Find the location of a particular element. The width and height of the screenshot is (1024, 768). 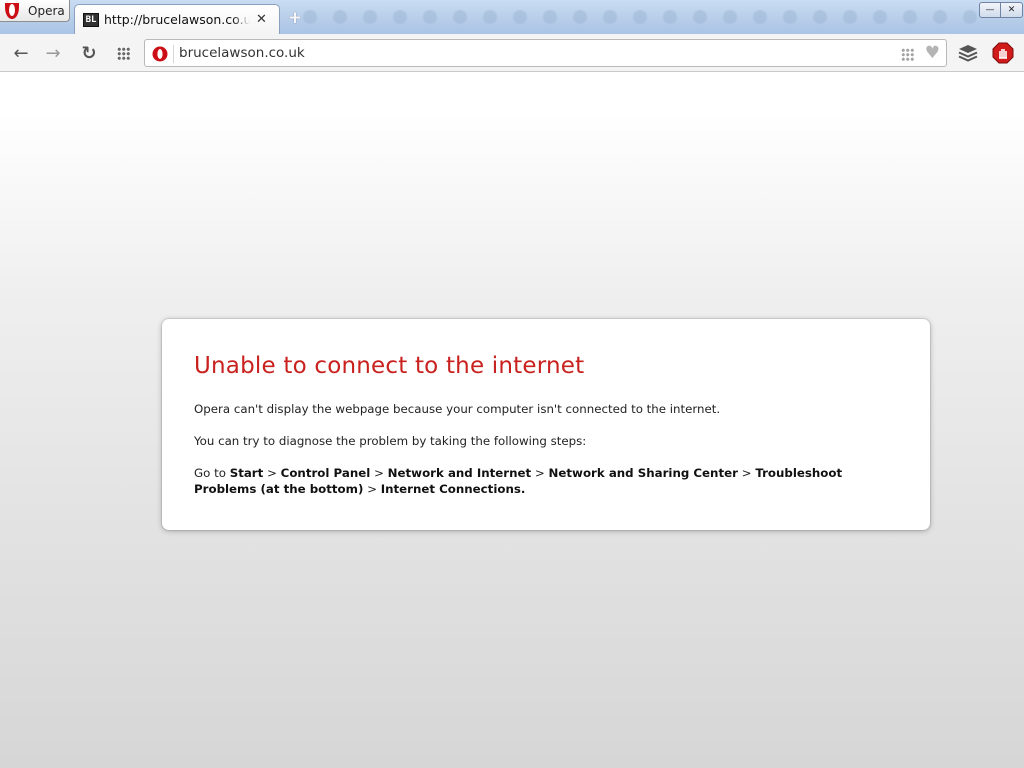

steps-prefix: Go to is located at coordinates (212, 473).